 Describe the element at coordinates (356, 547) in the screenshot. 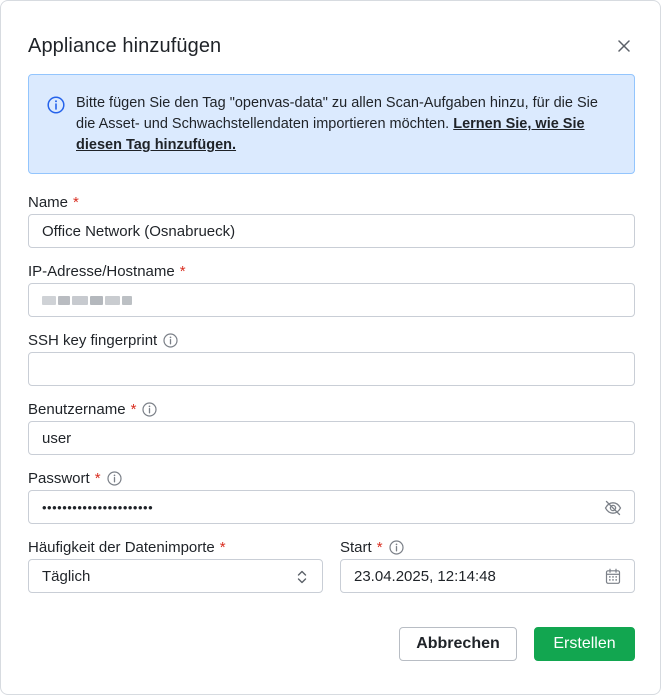

I see `start-label-text: Start` at that location.